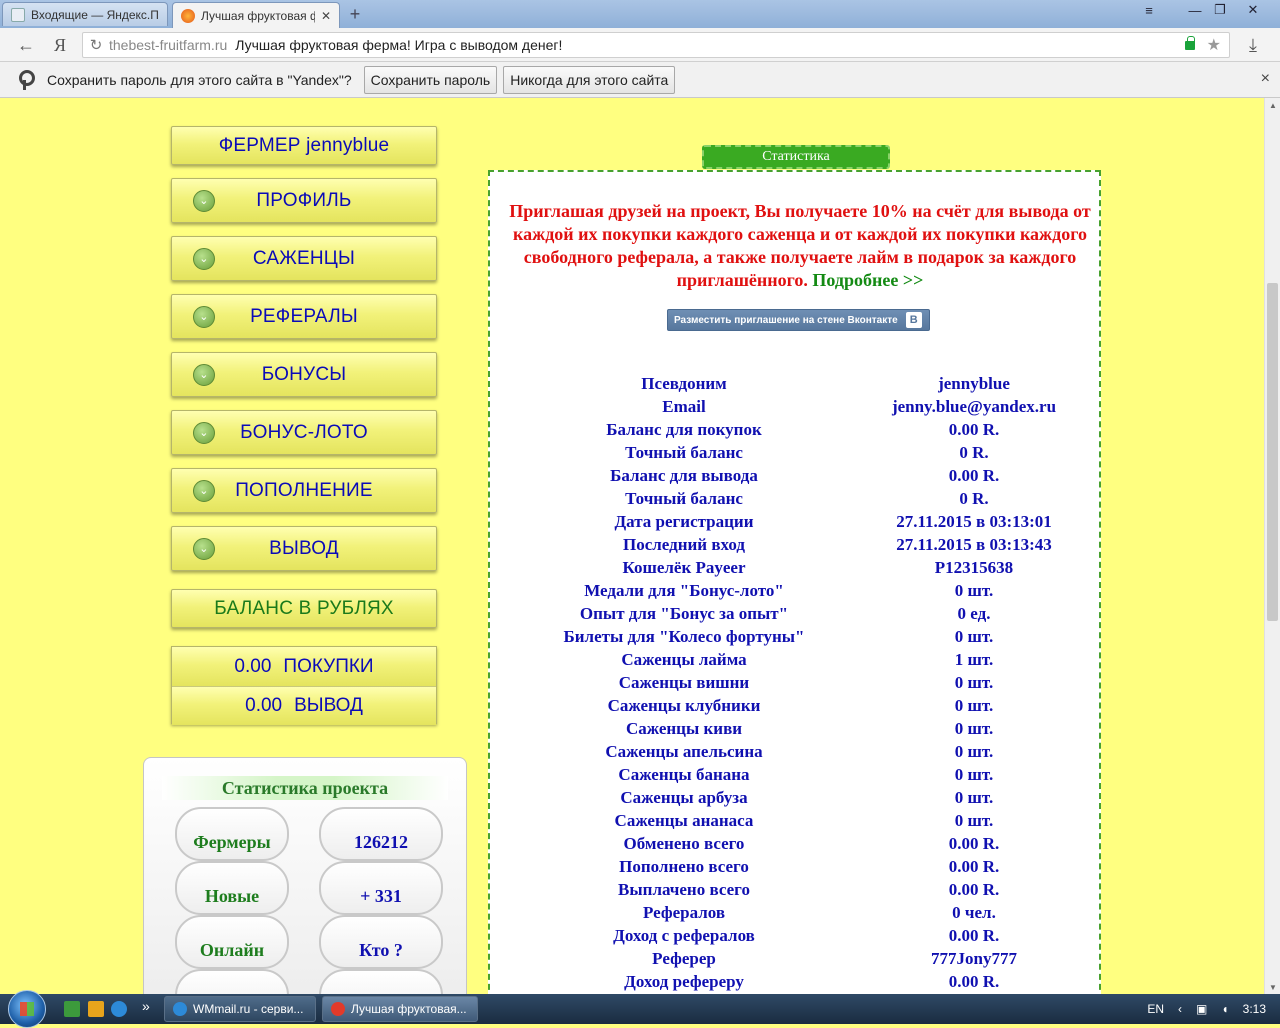 The image size is (1280, 1028). I want to click on info-row: Саженцы лайма 1 шт., so click(800, 659).